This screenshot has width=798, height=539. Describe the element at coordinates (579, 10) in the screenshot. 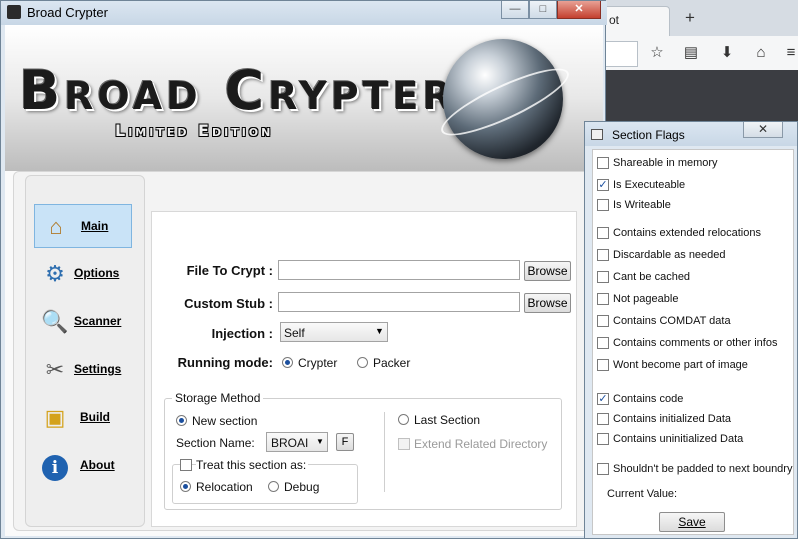

I see `close-button: ✕` at that location.